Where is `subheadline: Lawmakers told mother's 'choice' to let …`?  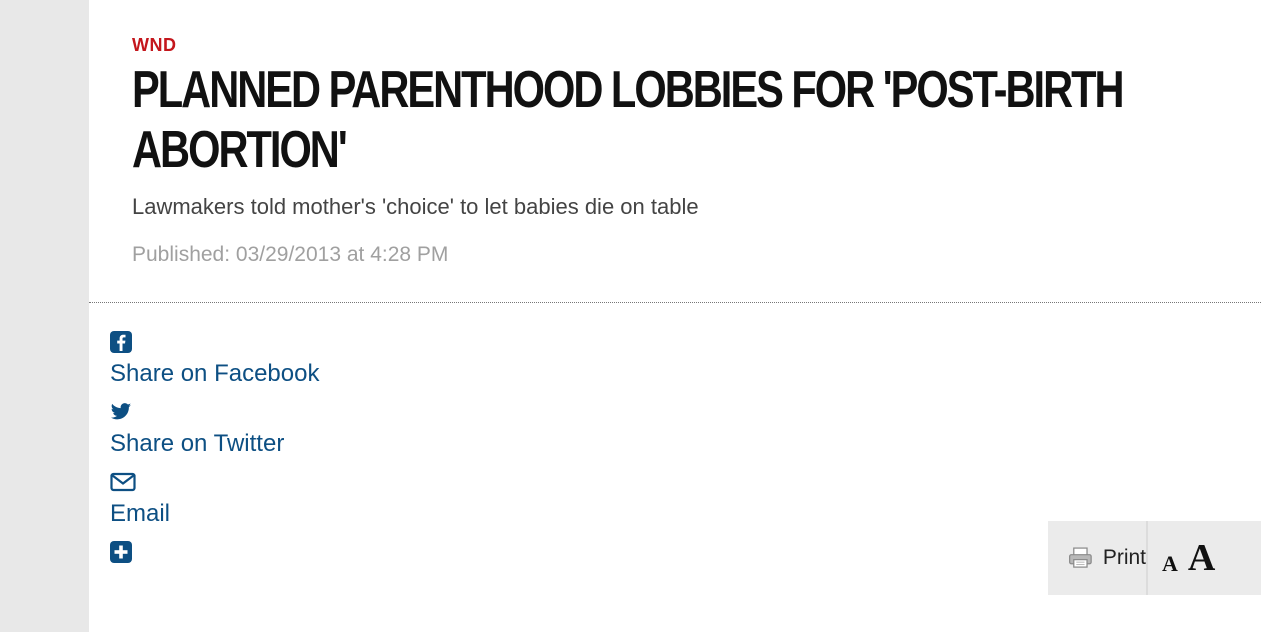 subheadline: Lawmakers told mother's 'choice' to let … is located at coordinates (415, 206).